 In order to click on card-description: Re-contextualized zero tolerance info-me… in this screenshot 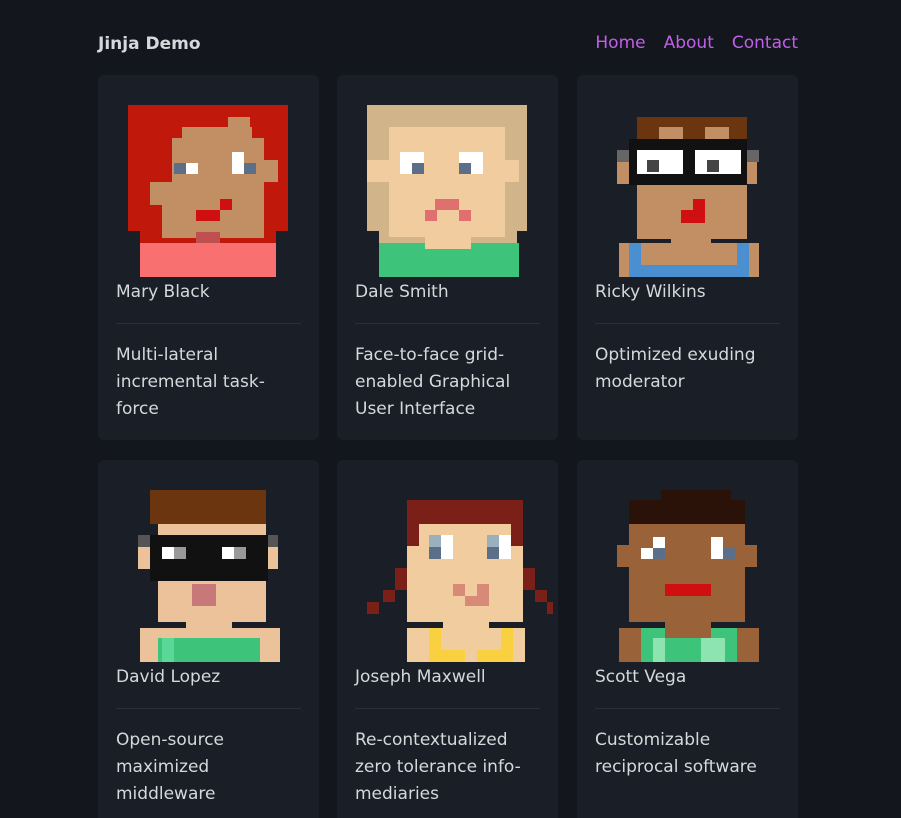, I will do `click(438, 767)`.